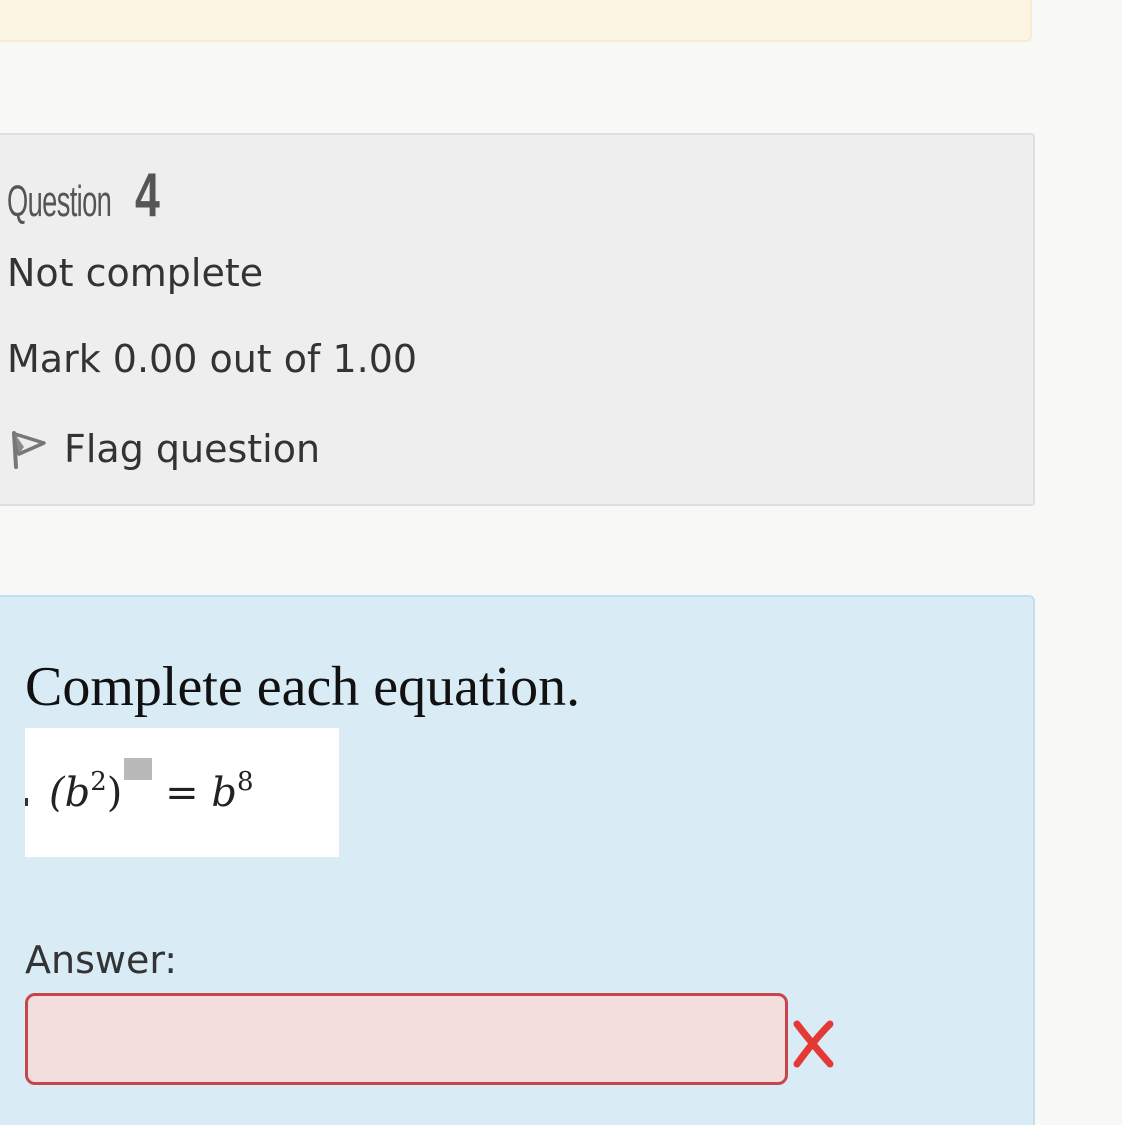 The height and width of the screenshot is (1125, 1122). I want to click on equation-right: = b, so click(194, 793).